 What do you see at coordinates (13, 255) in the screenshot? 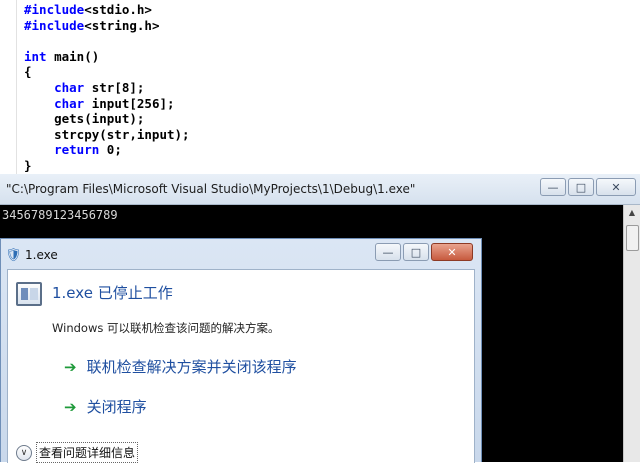
I see `shield-icon: 🛡︎` at bounding box center [13, 255].